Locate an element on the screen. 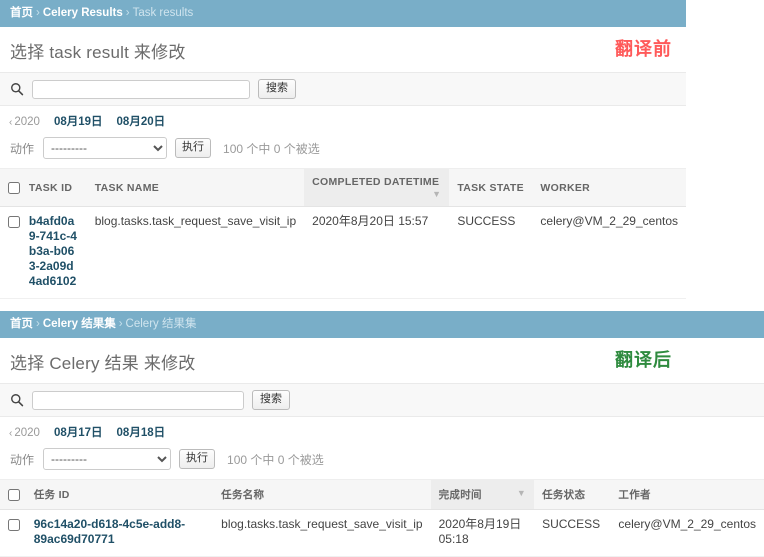 This screenshot has width=764, height=557. cell-completed-datetime: 2020年8月19日 05:18 is located at coordinates (482, 533).